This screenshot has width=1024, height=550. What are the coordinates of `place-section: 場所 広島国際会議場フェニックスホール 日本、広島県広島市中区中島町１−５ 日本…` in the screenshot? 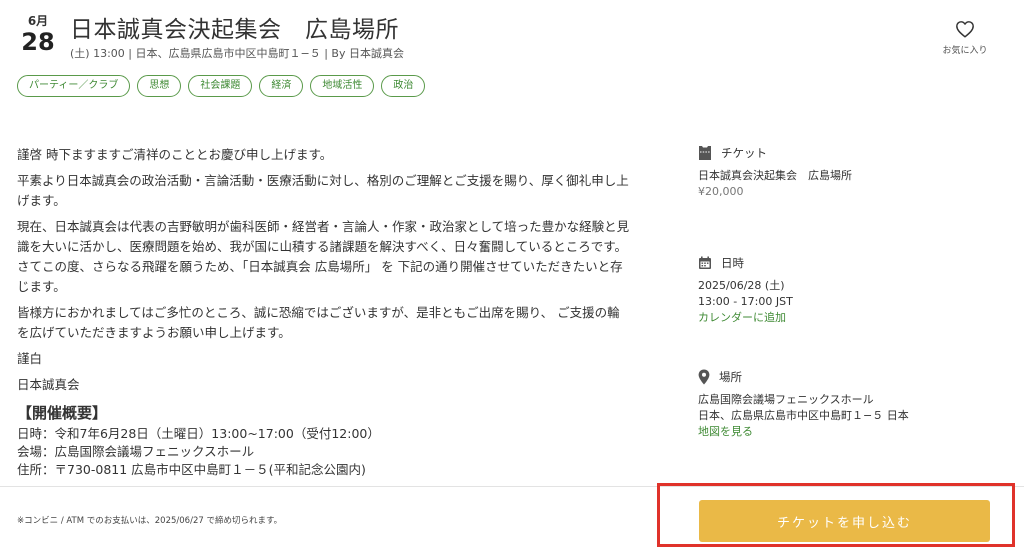 It's located at (853, 404).